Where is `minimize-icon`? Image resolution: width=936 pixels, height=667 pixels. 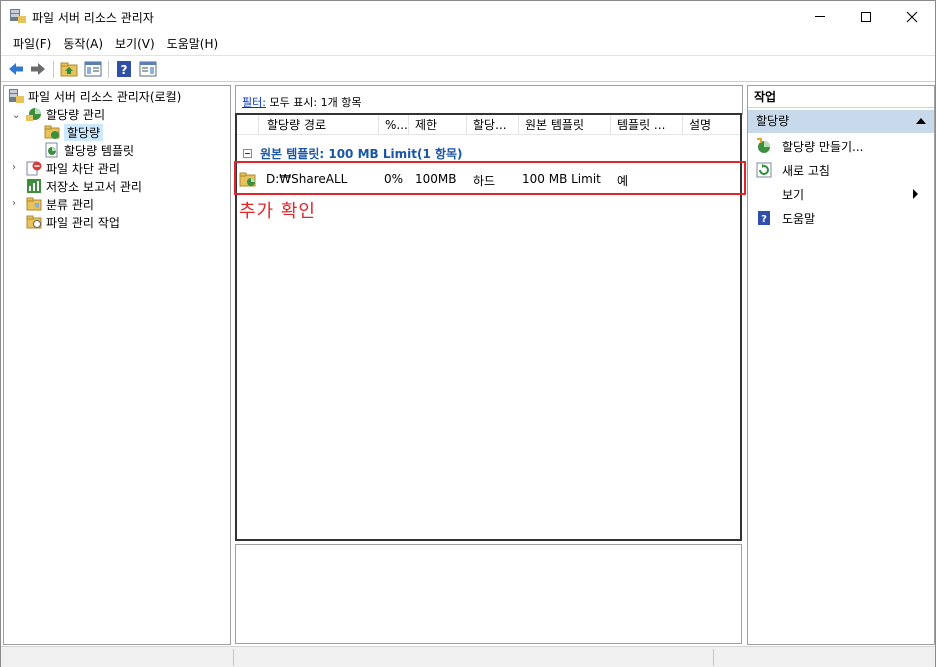 minimize-icon is located at coordinates (820, 16).